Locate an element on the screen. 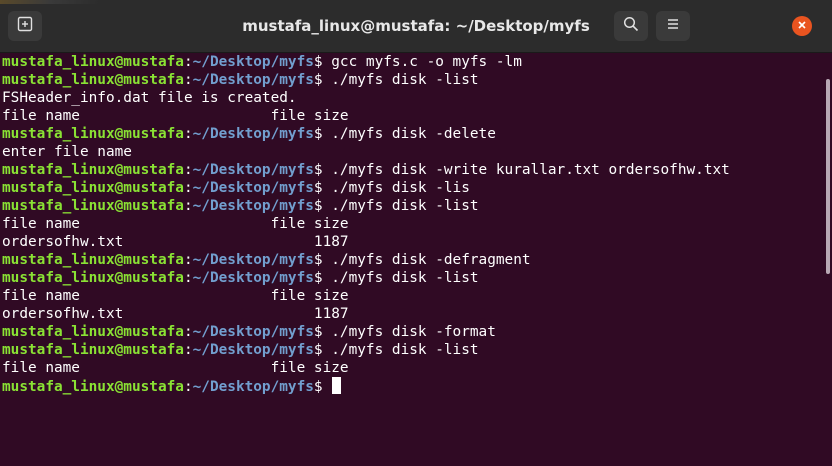 The width and height of the screenshot is (832, 466). search-icon is located at coordinates (631, 26).